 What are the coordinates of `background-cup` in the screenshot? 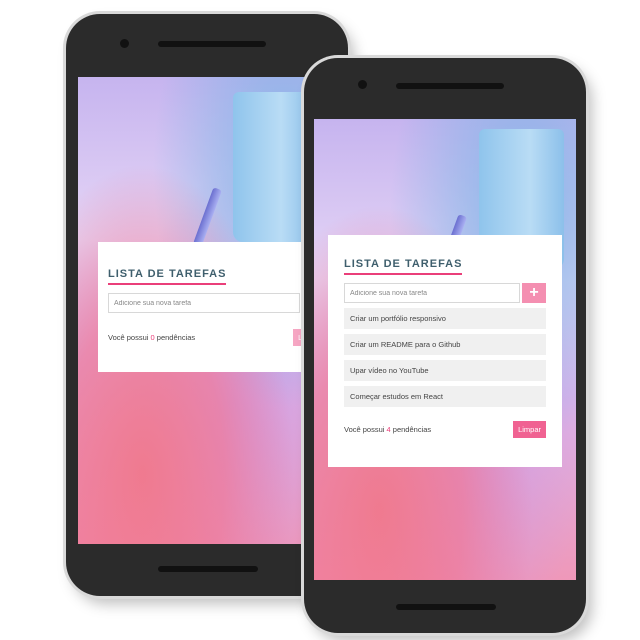 It's located at (273, 167).